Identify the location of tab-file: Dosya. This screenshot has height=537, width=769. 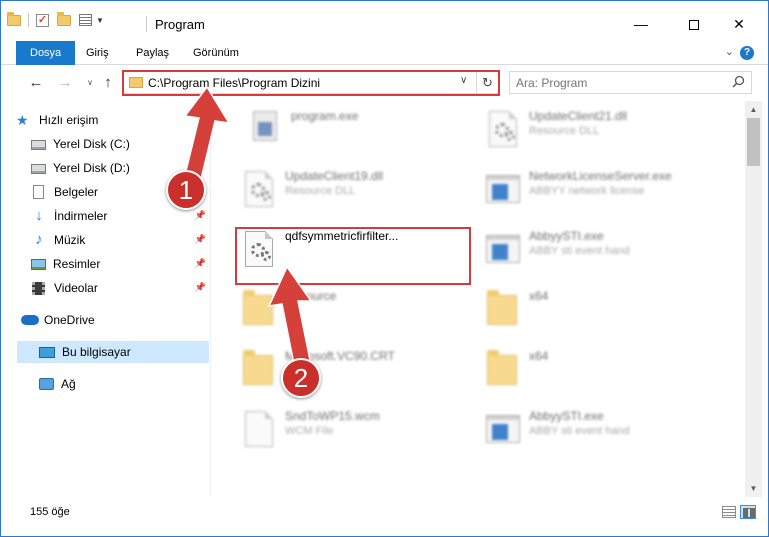
(46, 53).